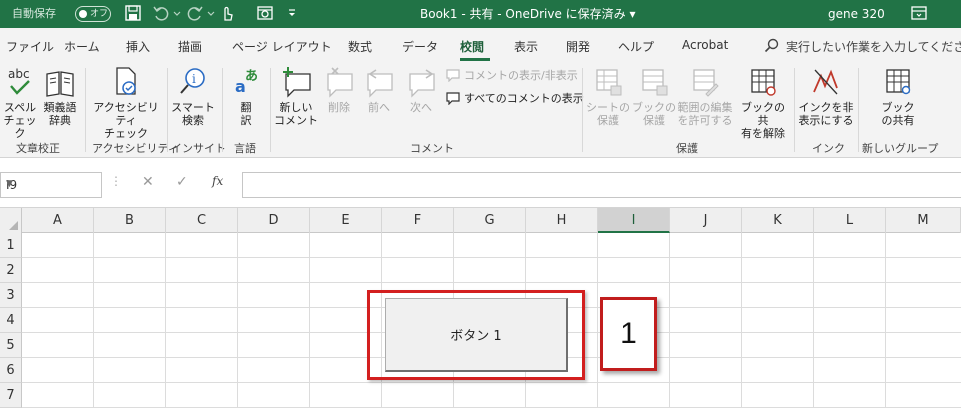 The height and width of the screenshot is (408, 961). What do you see at coordinates (636, 46) in the screenshot?
I see `tab-help: ヘルプ` at bounding box center [636, 46].